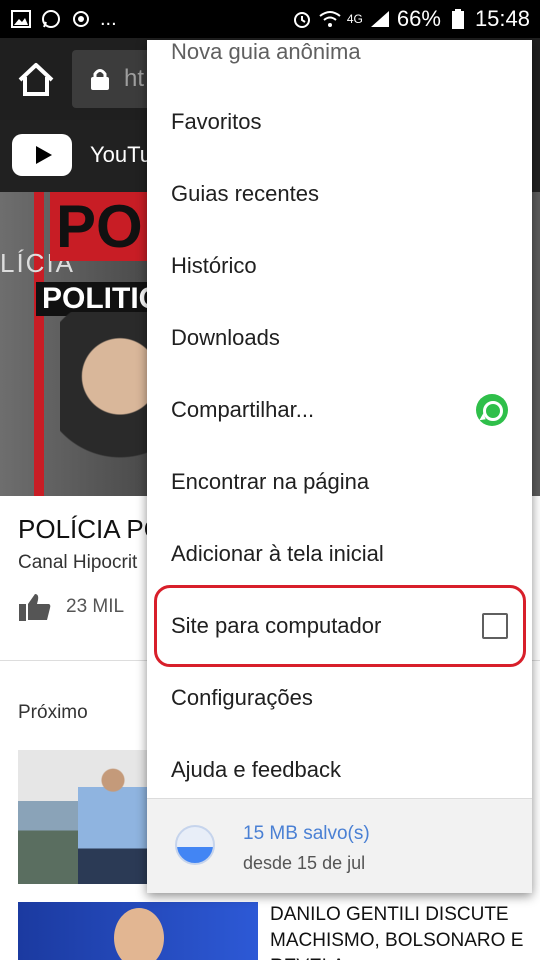 The height and width of the screenshot is (960, 540). What do you see at coordinates (277, 553) in the screenshot?
I see `menu-item-label: Adicionar à tela inicial` at bounding box center [277, 553].